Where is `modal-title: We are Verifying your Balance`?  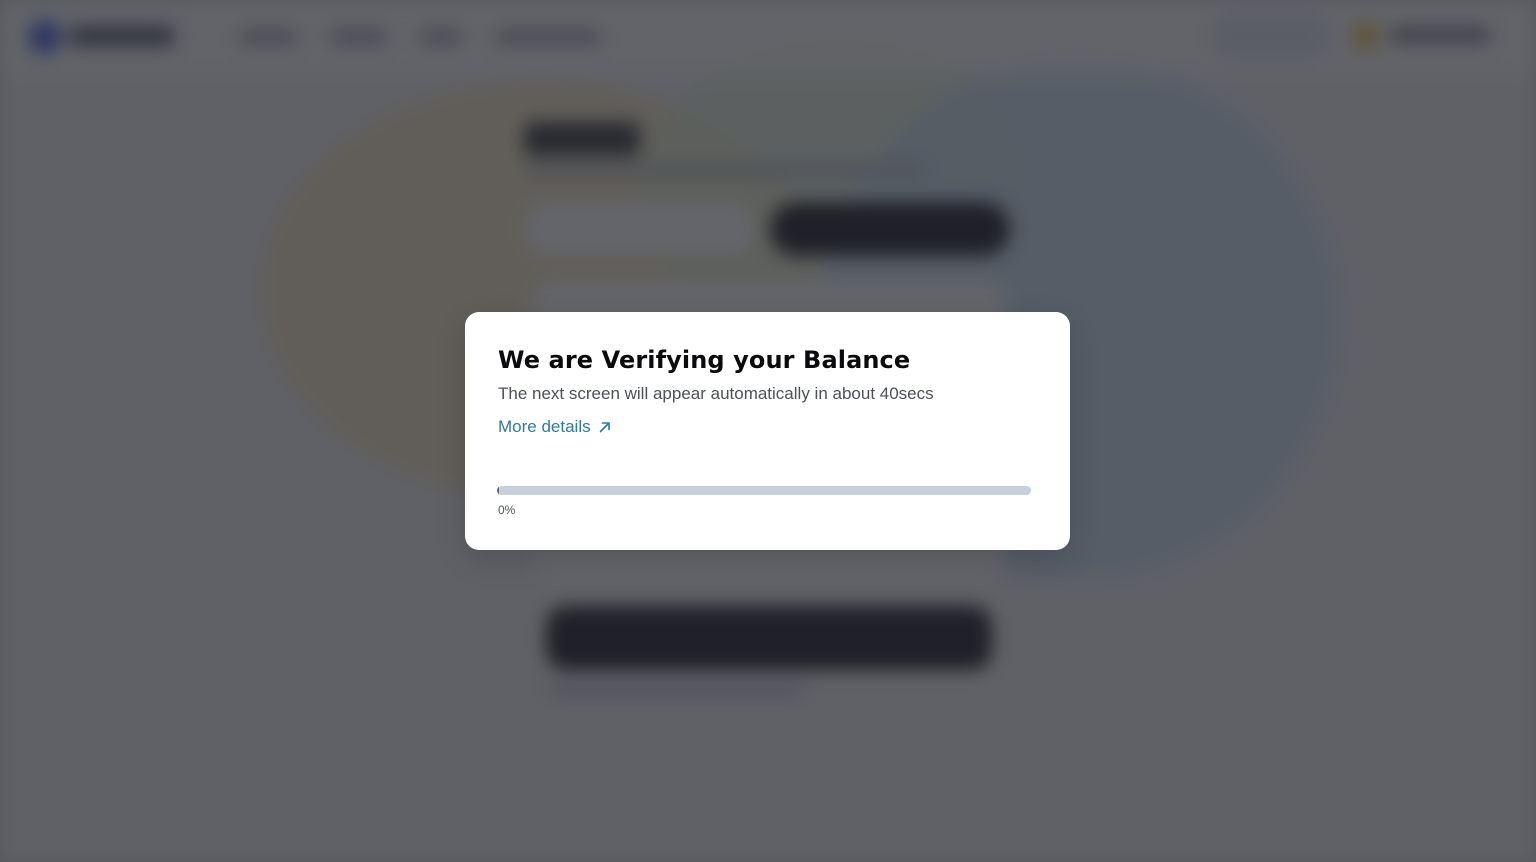 modal-title: We are Verifying your Balance is located at coordinates (704, 360).